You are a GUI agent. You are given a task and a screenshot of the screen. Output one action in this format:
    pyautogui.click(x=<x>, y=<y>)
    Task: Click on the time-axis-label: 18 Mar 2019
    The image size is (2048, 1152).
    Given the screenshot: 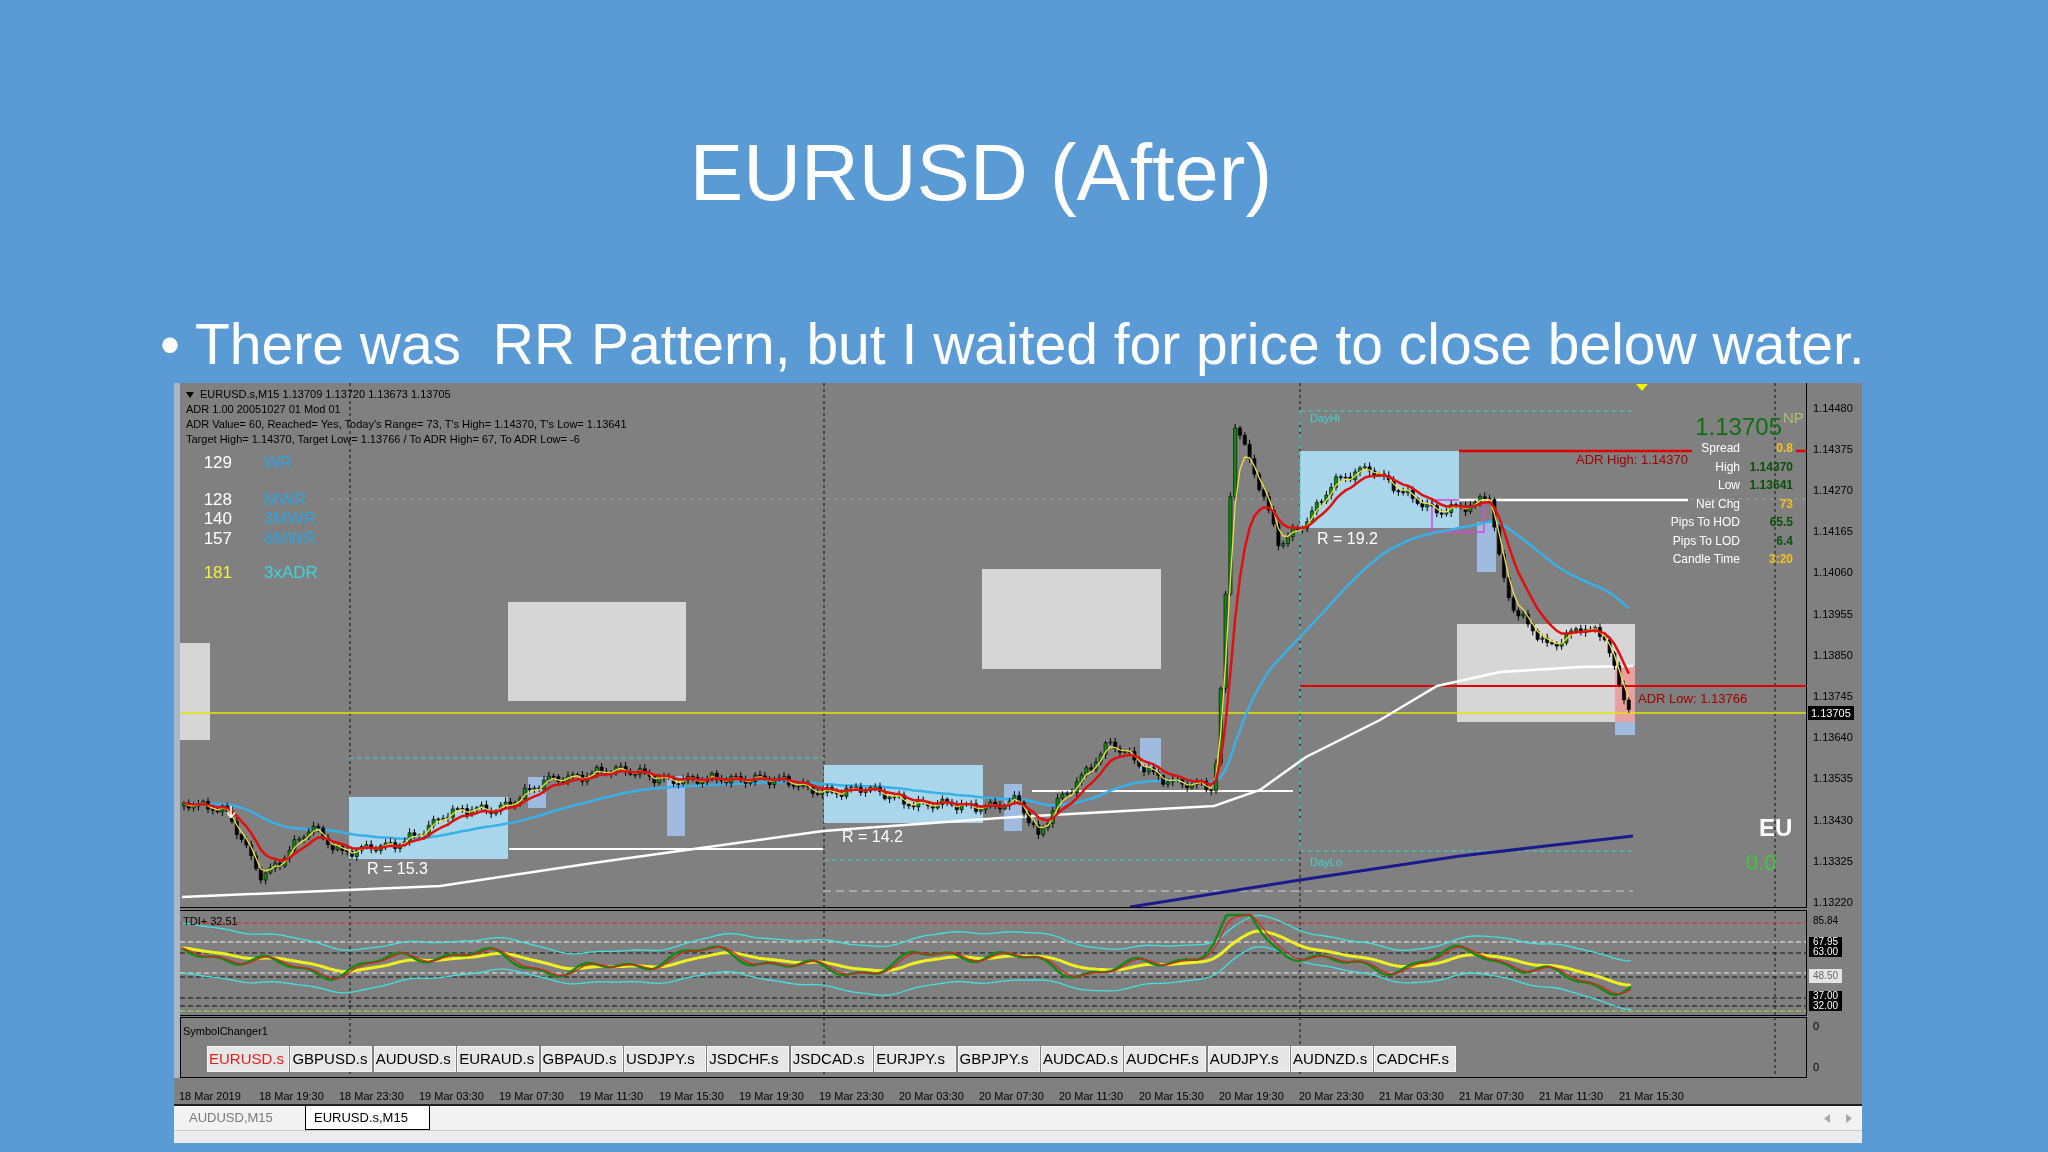 What is the action you would take?
    pyautogui.click(x=210, y=1096)
    